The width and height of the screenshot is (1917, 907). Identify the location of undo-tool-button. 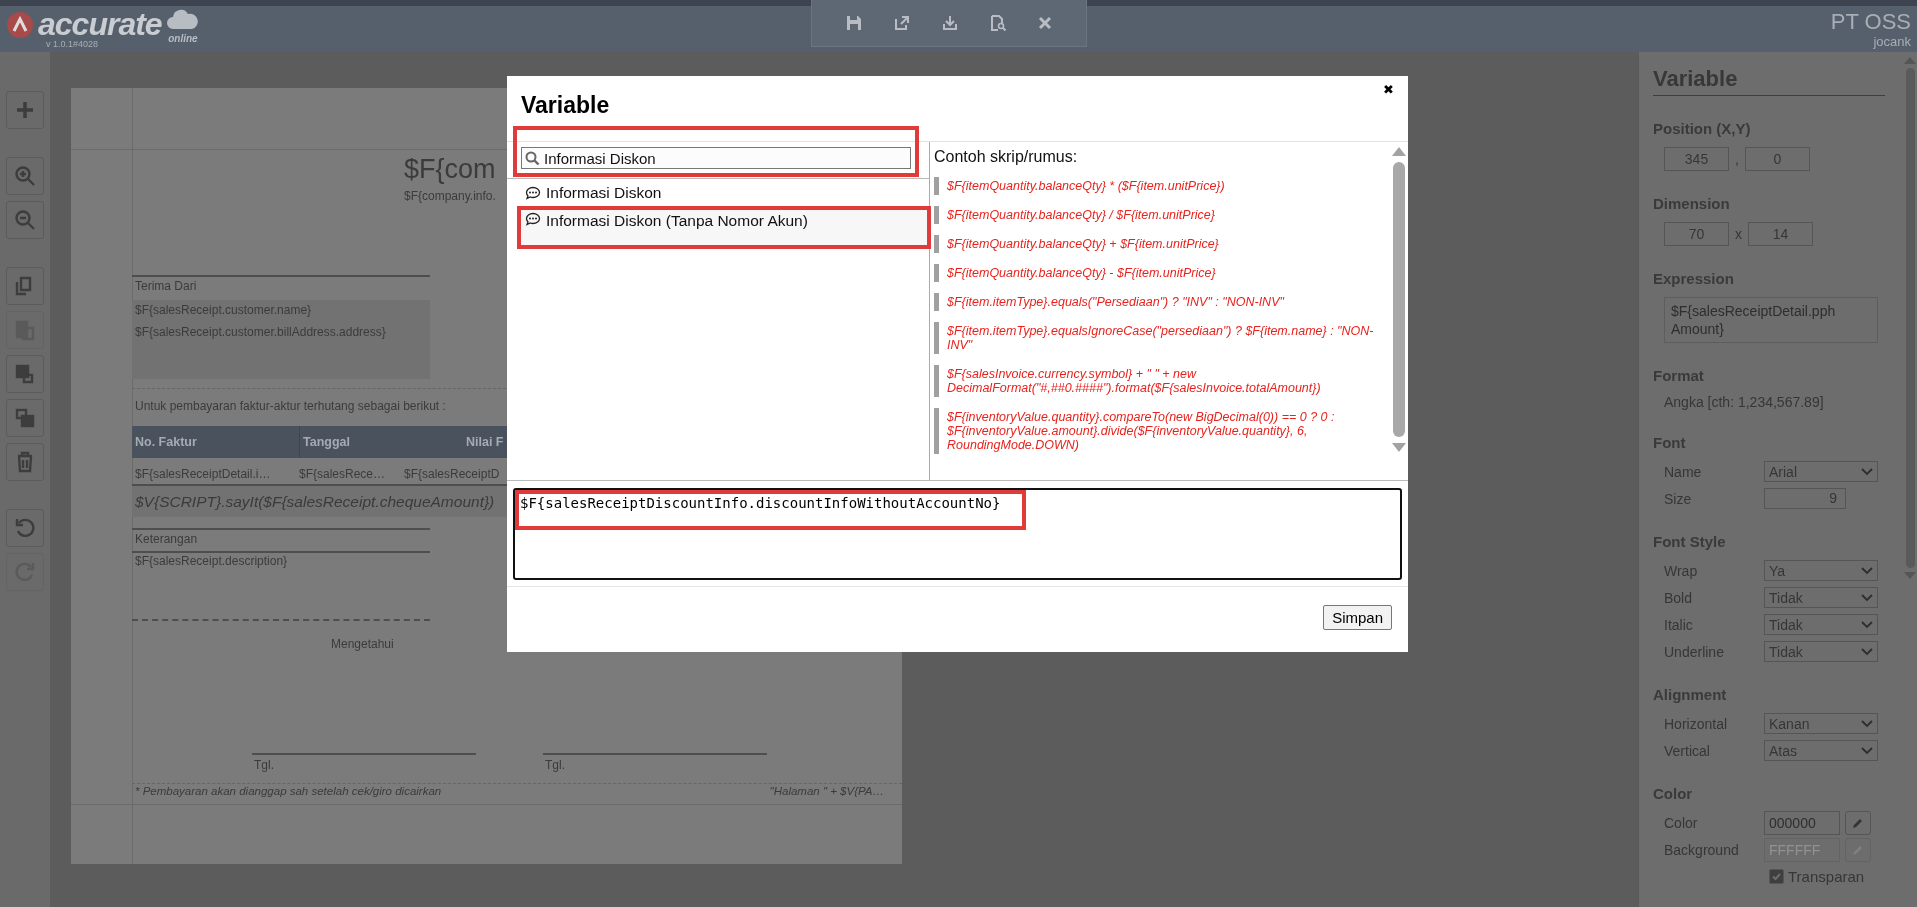
(25, 528).